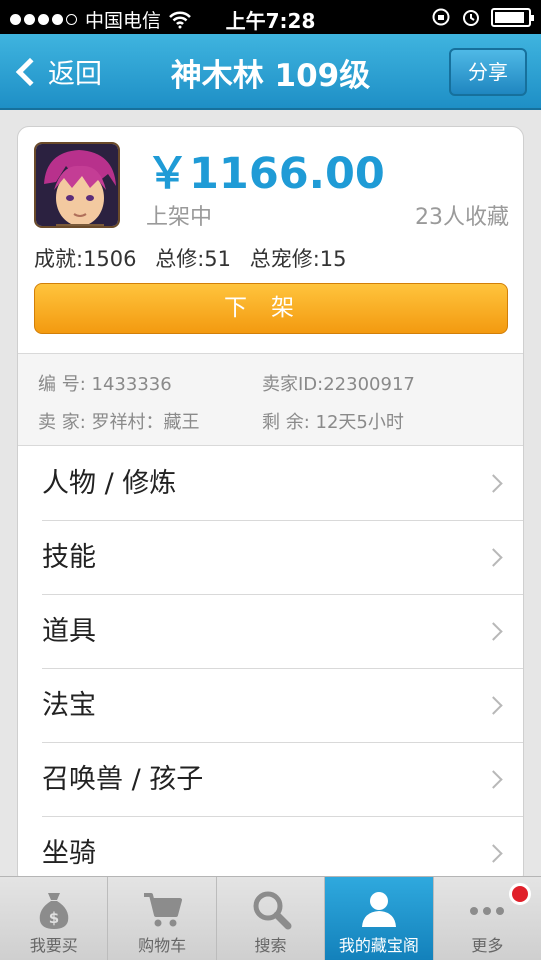 This screenshot has height=960, width=541. Describe the element at coordinates (270, 72) in the screenshot. I see `navigation-bar: 返回 神木林 109级 分享` at that location.